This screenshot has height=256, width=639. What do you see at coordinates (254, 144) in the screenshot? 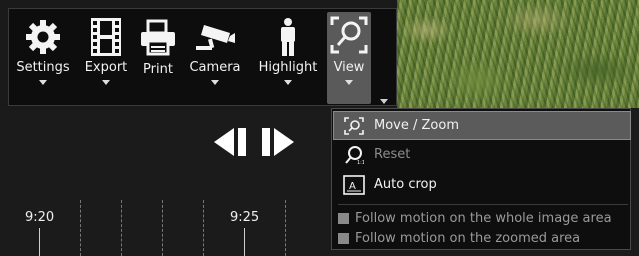
I see `playback-controls` at bounding box center [254, 144].